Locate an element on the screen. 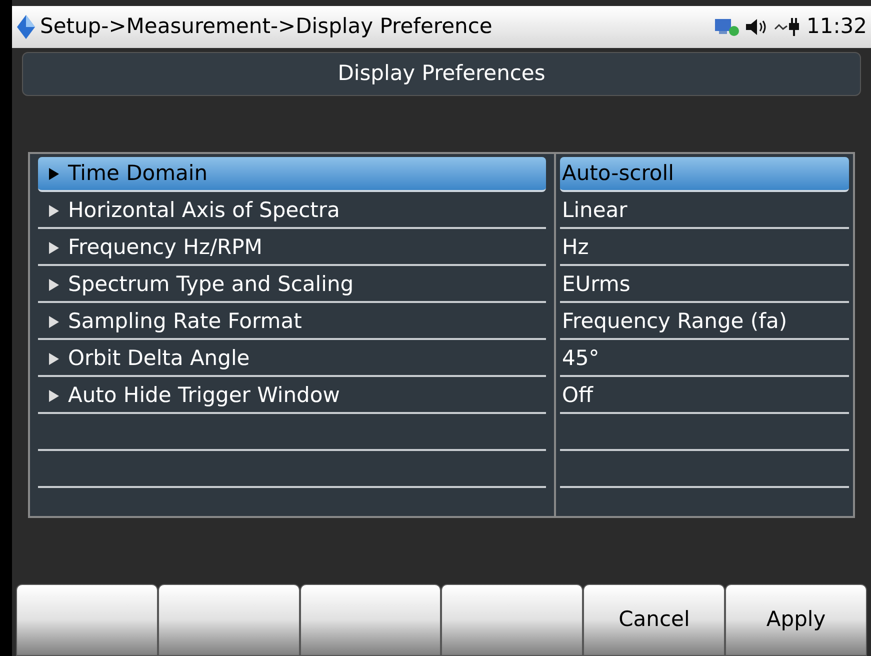 The image size is (871, 656). setting-row: Frequency Hz/RPM is located at coordinates (292, 248).